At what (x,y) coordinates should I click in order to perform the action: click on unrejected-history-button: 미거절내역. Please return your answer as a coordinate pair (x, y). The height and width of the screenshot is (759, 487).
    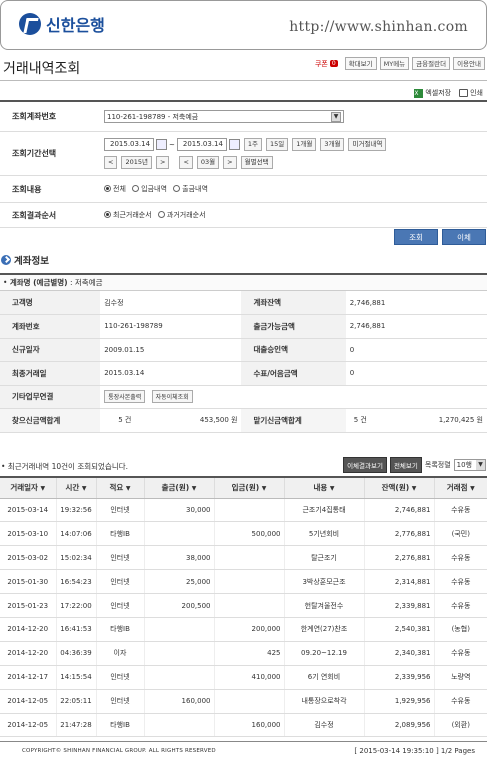
    Looking at the image, I should click on (367, 144).